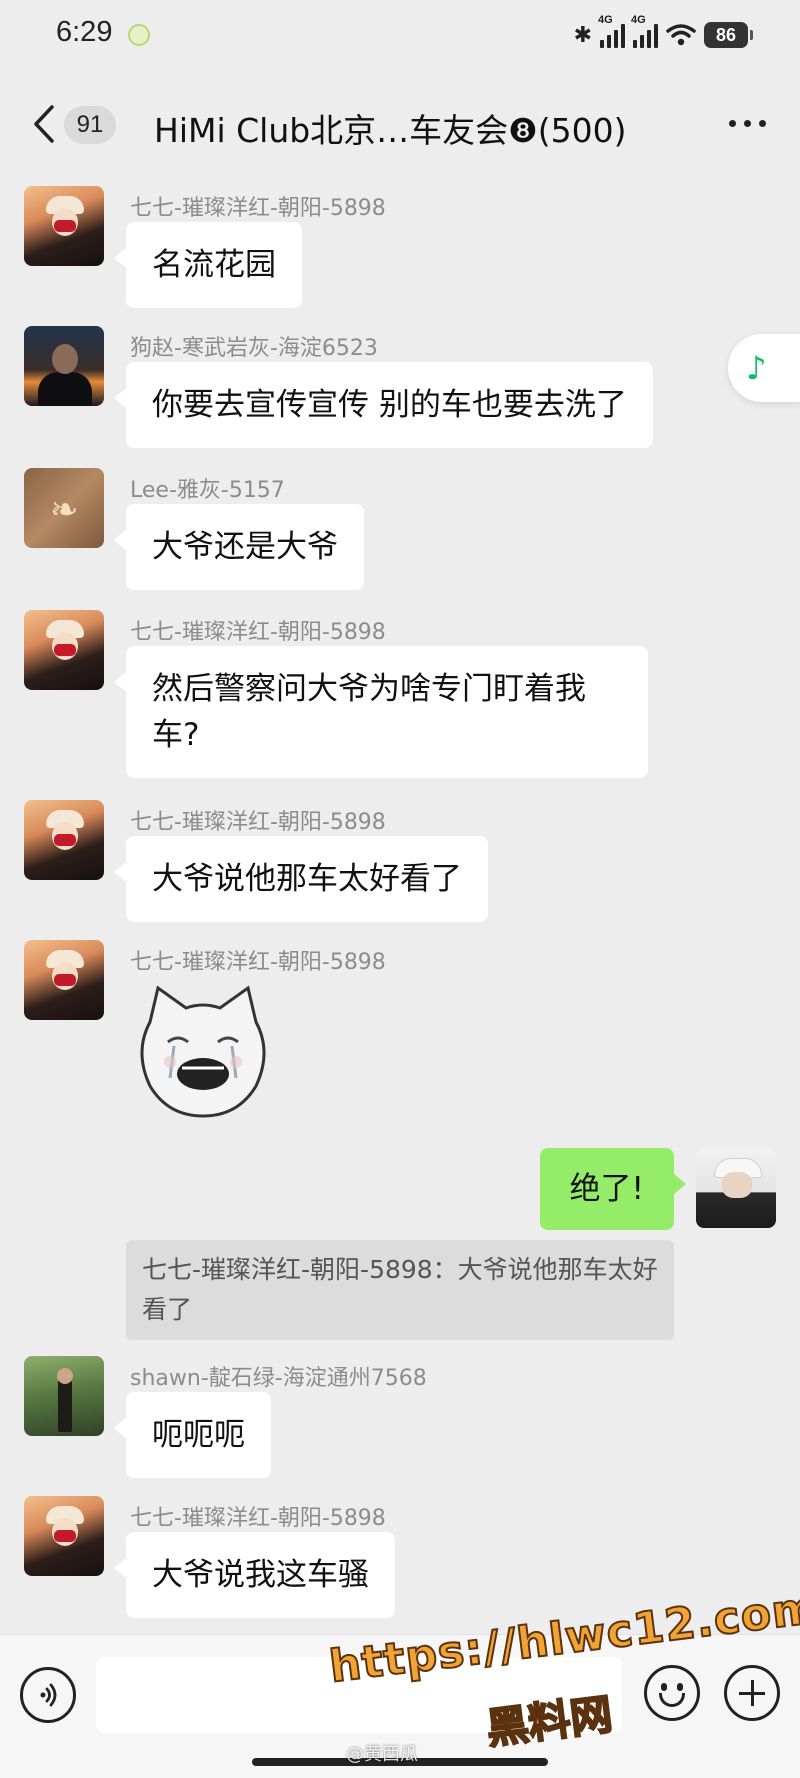  What do you see at coordinates (663, 33) in the screenshot?
I see `status-icons: ✱ 4G 4G 86` at bounding box center [663, 33].